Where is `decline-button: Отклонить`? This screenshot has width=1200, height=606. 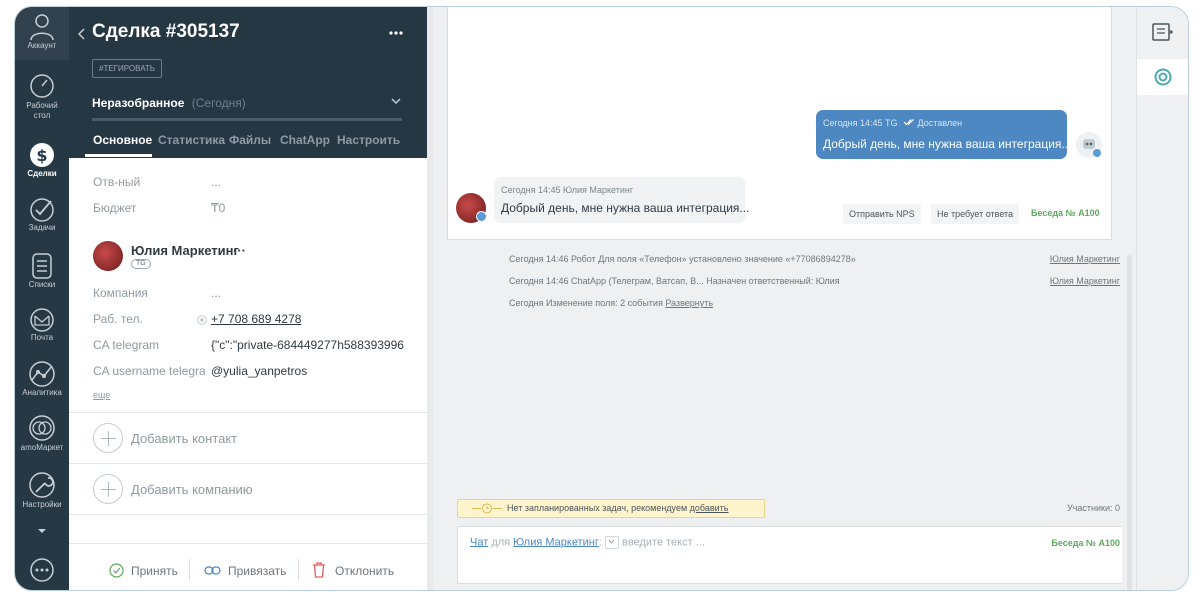 decline-button: Отклонить is located at coordinates (364, 571).